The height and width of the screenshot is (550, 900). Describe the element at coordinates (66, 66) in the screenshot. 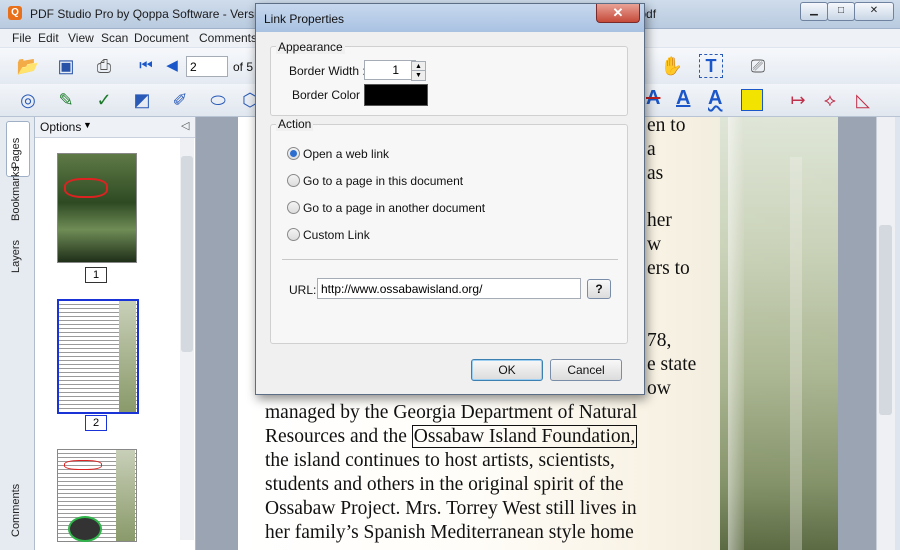

I see `save-icon: ▣` at that location.